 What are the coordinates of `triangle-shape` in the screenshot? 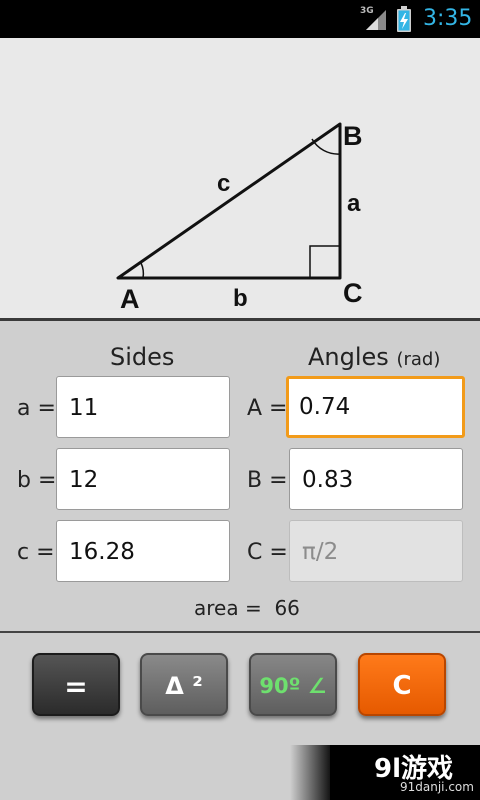 It's located at (229, 201).